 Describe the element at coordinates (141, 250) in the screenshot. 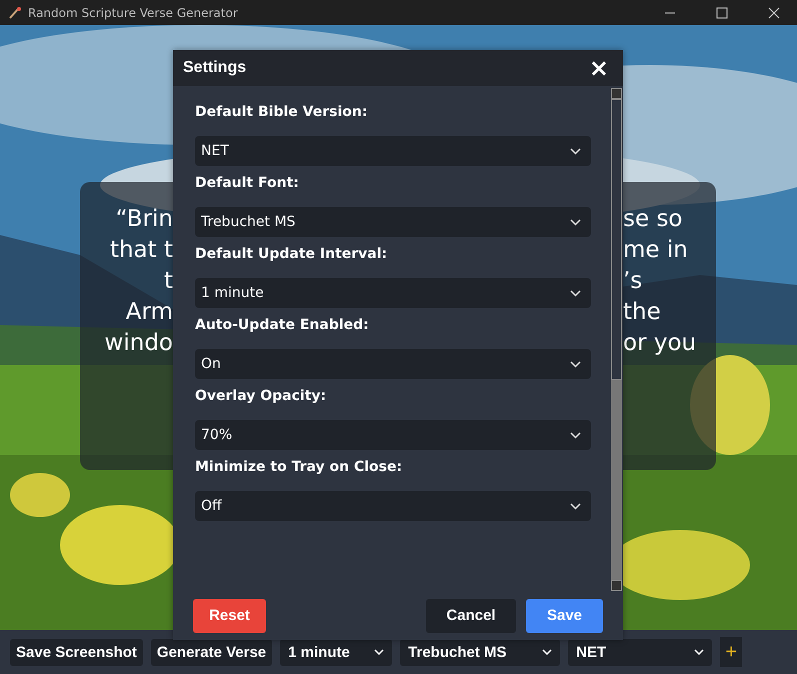

I see `verse-text: that t` at that location.